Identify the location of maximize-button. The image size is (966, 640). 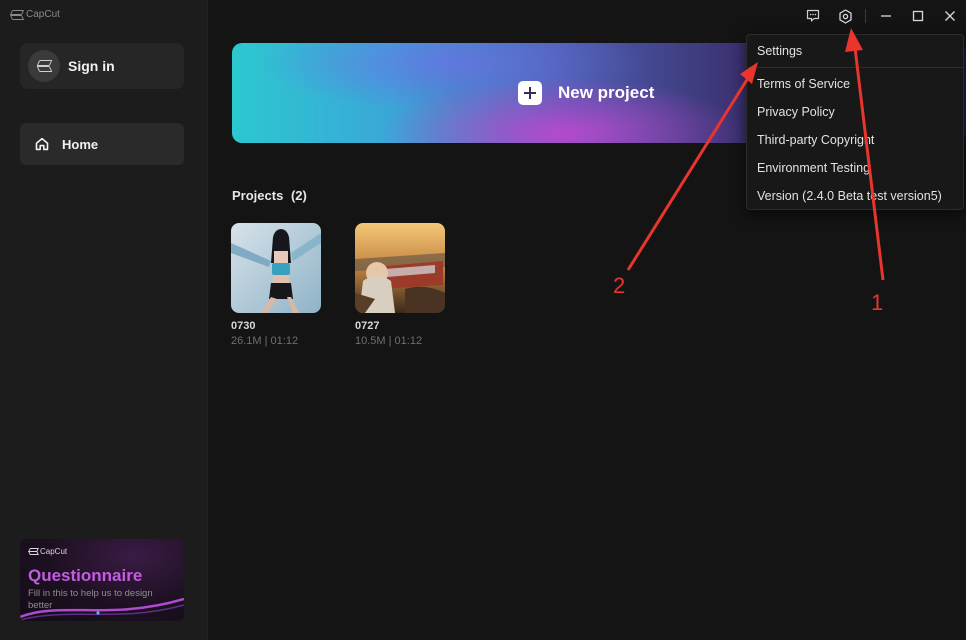
(918, 16).